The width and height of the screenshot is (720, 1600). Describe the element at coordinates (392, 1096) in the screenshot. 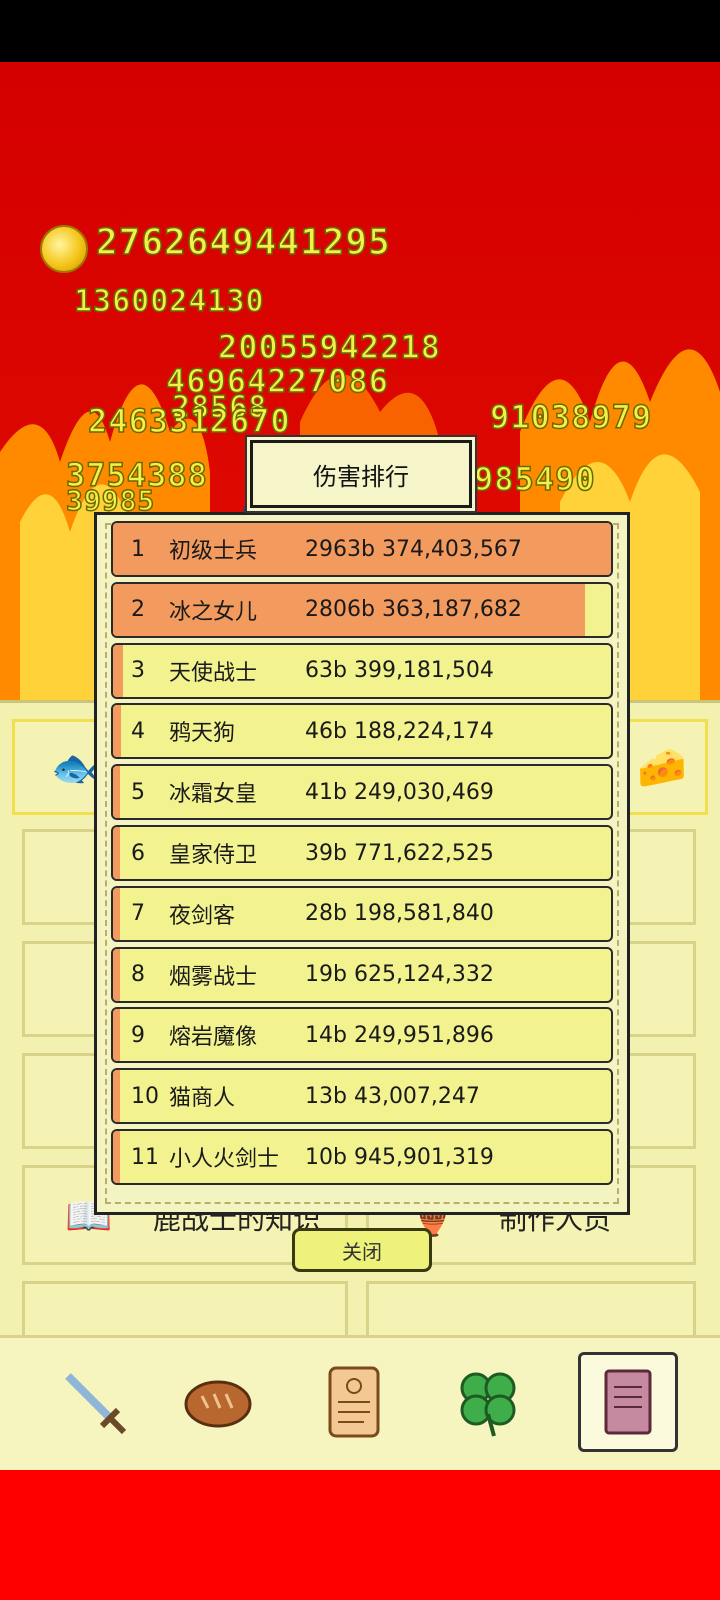

I see `damage-value: 13b 43,007,247` at that location.